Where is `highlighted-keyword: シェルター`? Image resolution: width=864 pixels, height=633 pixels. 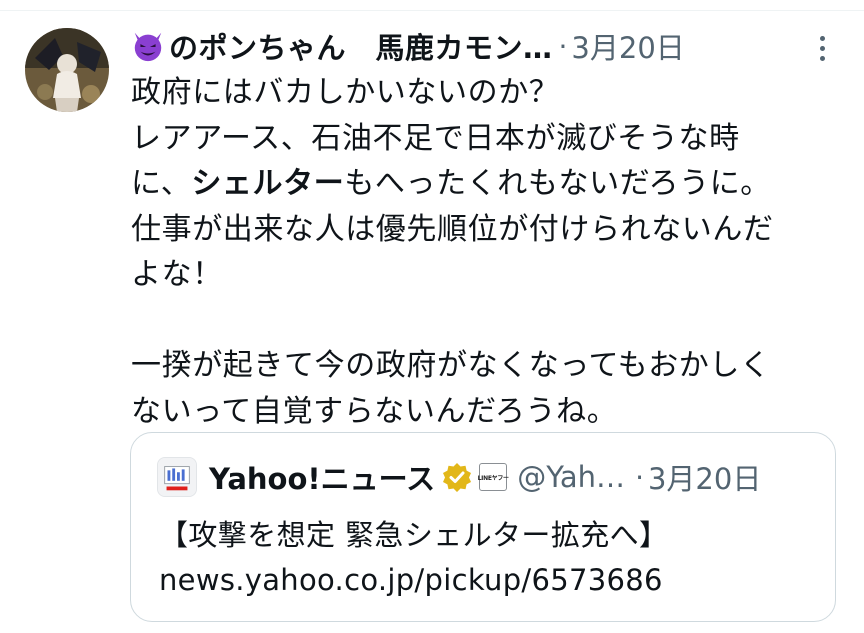 highlighted-keyword: シェルター is located at coordinates (268, 183).